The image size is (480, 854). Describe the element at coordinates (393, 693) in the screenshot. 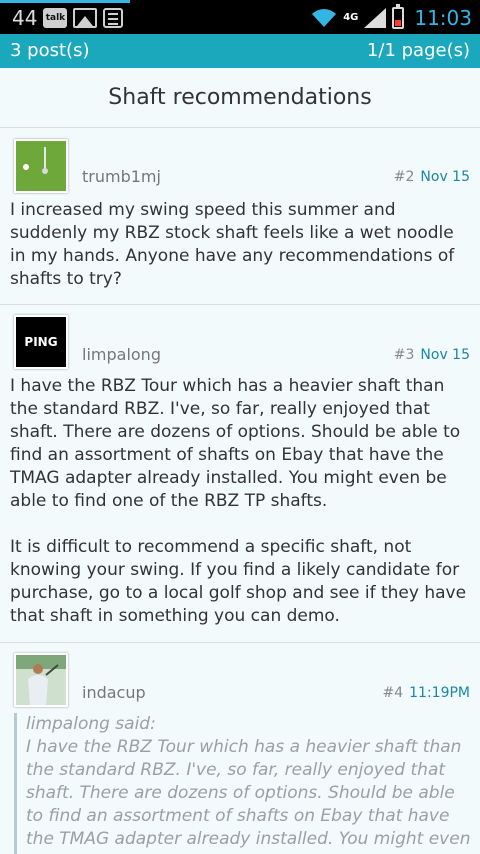

I see `post-number: #4` at that location.